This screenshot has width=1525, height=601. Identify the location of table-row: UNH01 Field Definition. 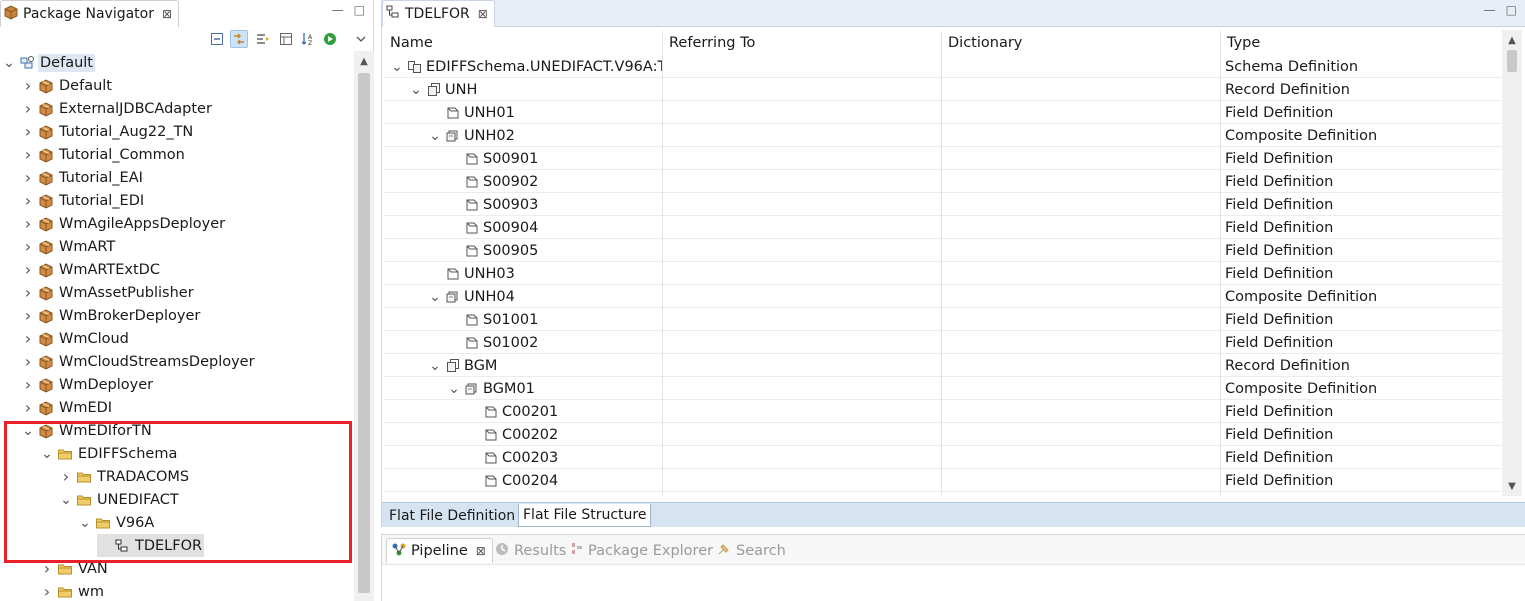
(943, 112).